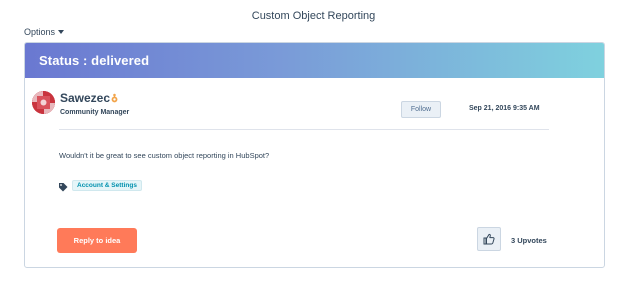  I want to click on caret-down-icon, so click(61, 32).